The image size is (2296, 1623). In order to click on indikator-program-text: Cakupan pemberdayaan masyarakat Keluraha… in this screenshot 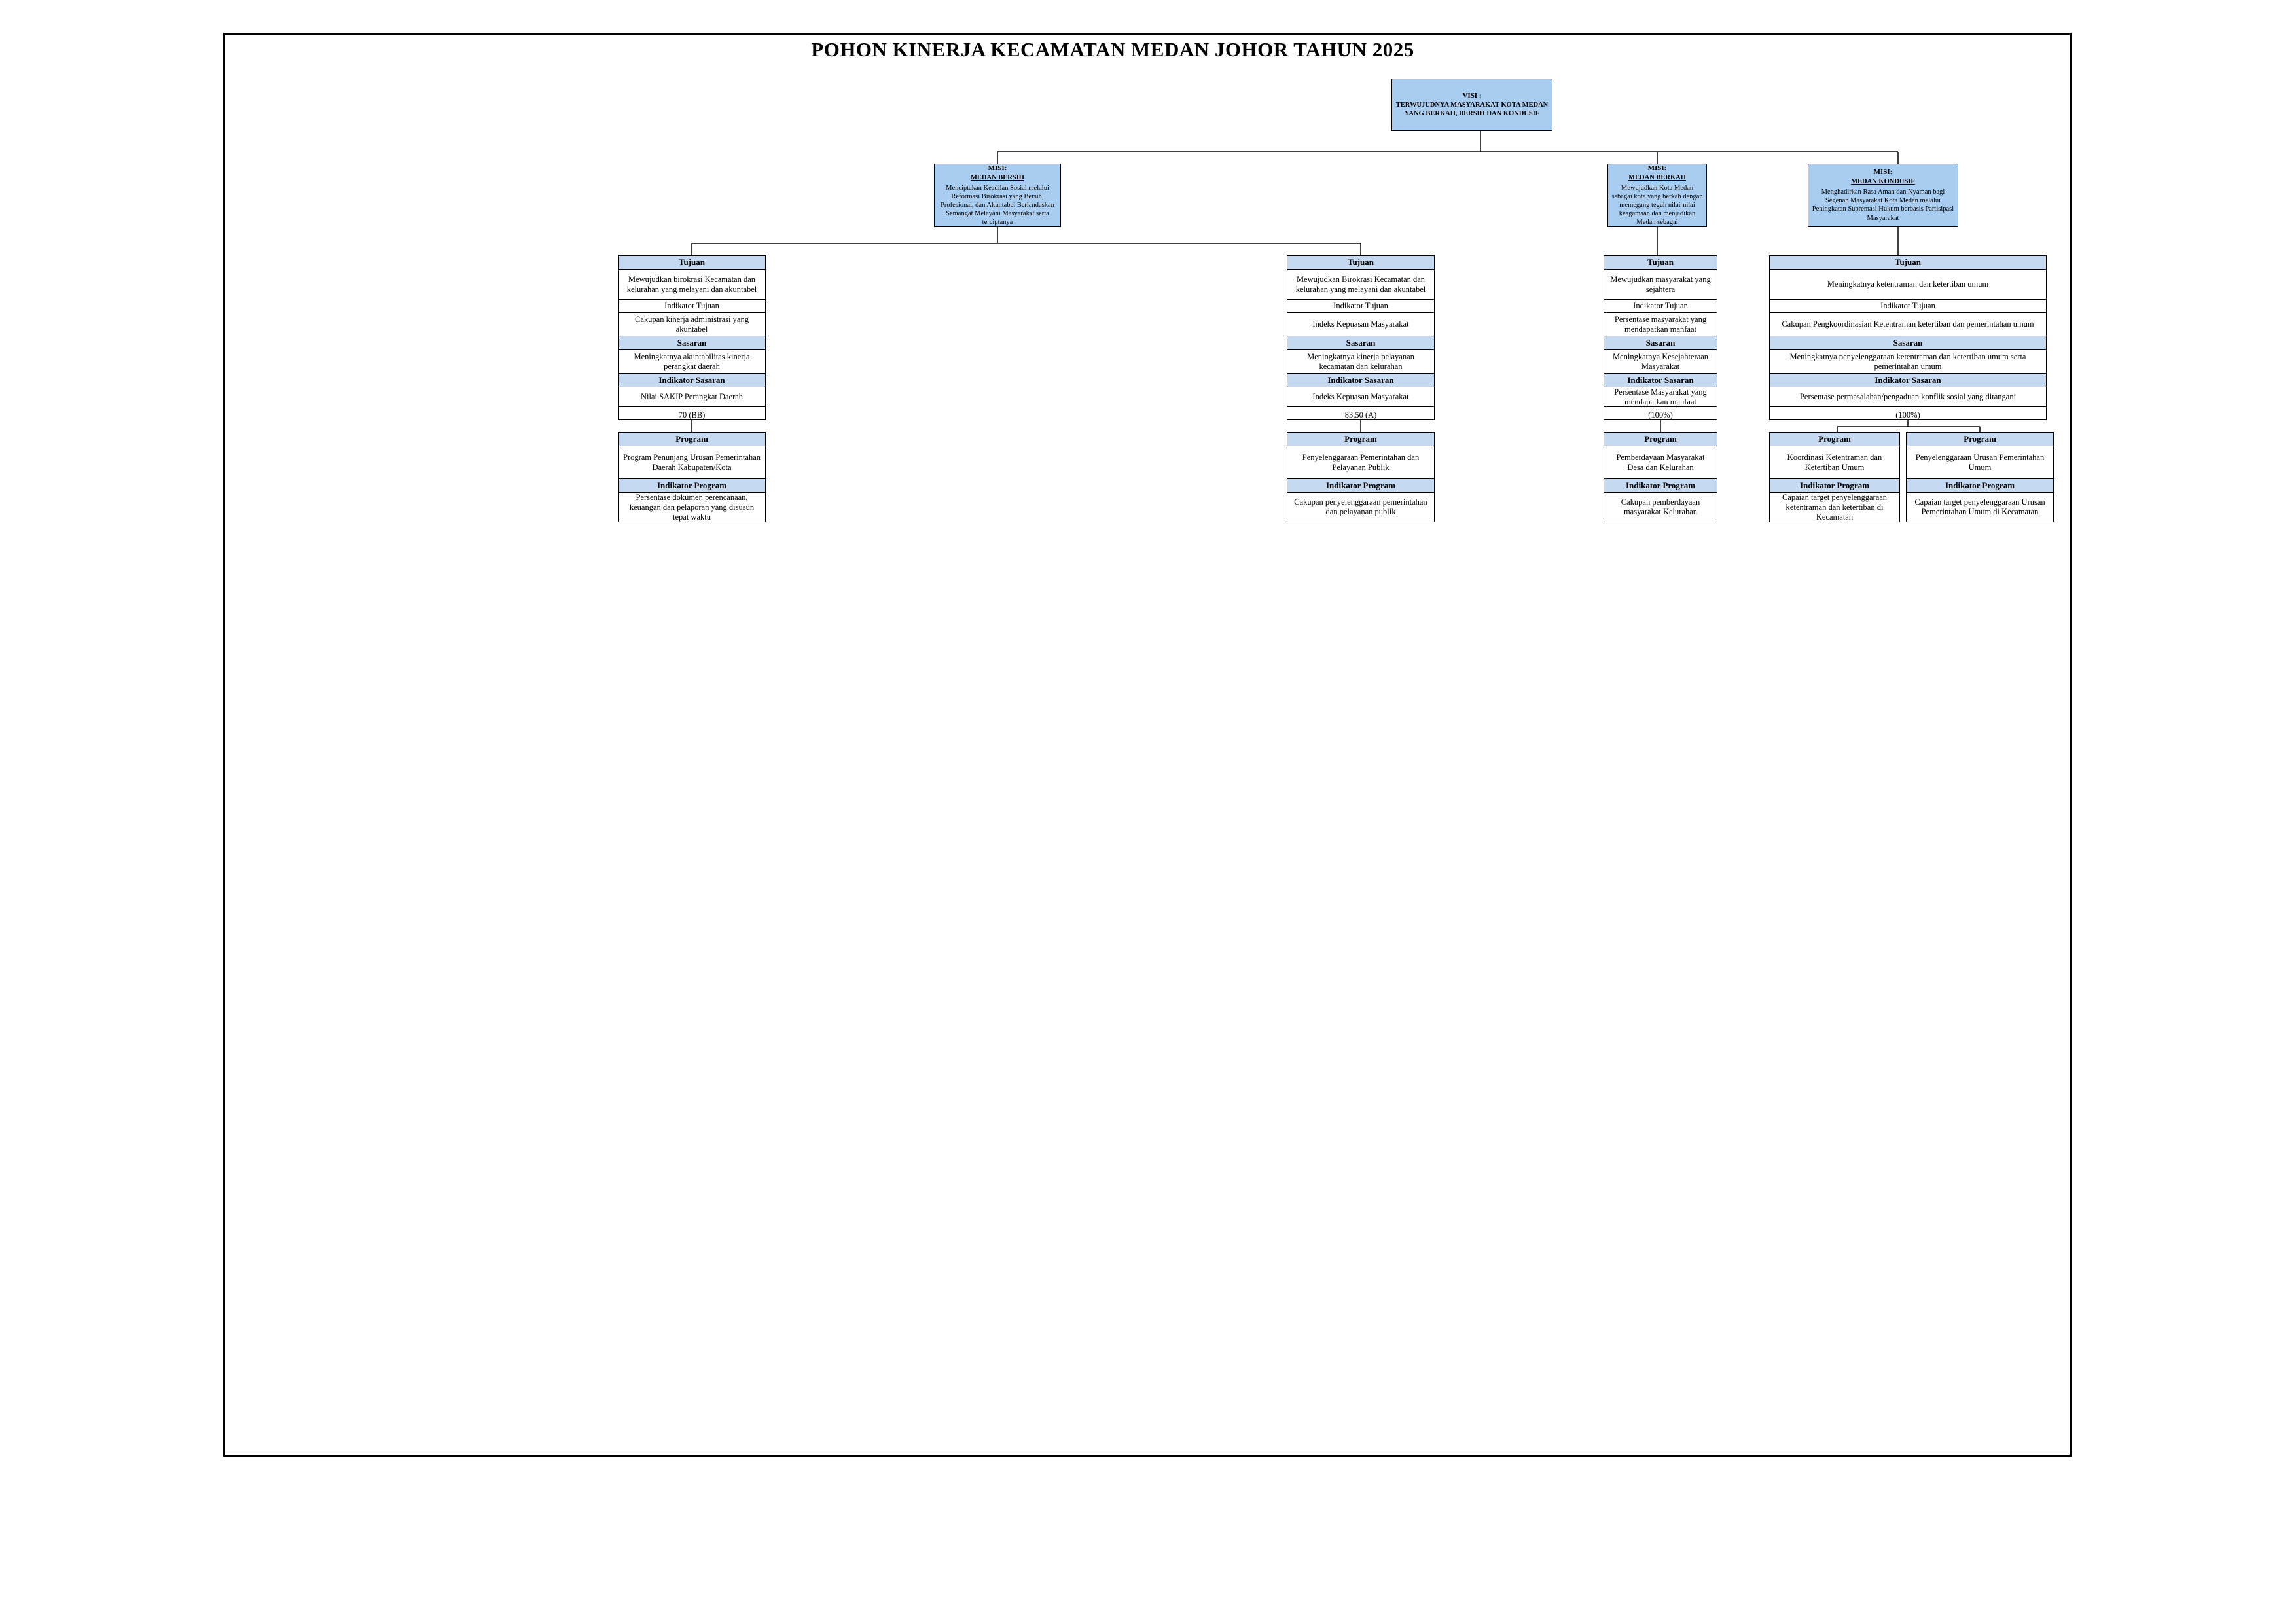, I will do `click(1660, 506)`.